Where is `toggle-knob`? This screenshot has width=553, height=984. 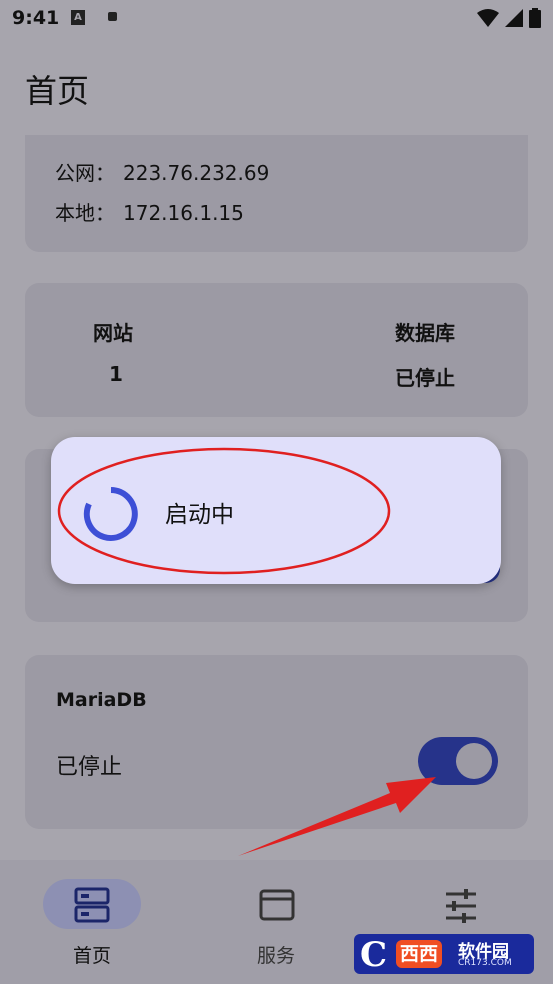 toggle-knob is located at coordinates (474, 761).